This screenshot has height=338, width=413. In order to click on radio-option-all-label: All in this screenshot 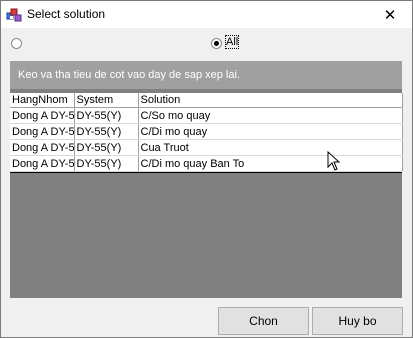, I will do `click(232, 42)`.